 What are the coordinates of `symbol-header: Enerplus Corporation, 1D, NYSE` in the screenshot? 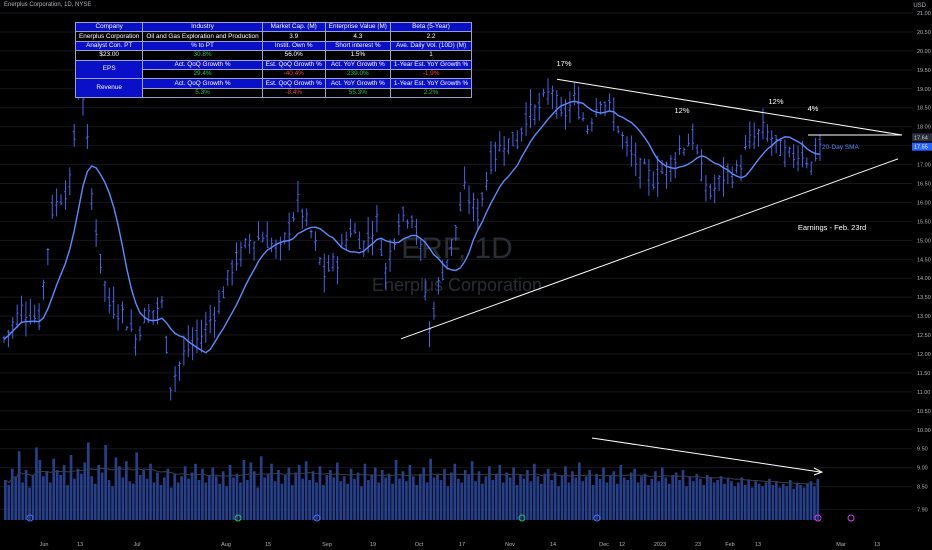 It's located at (48, 5).